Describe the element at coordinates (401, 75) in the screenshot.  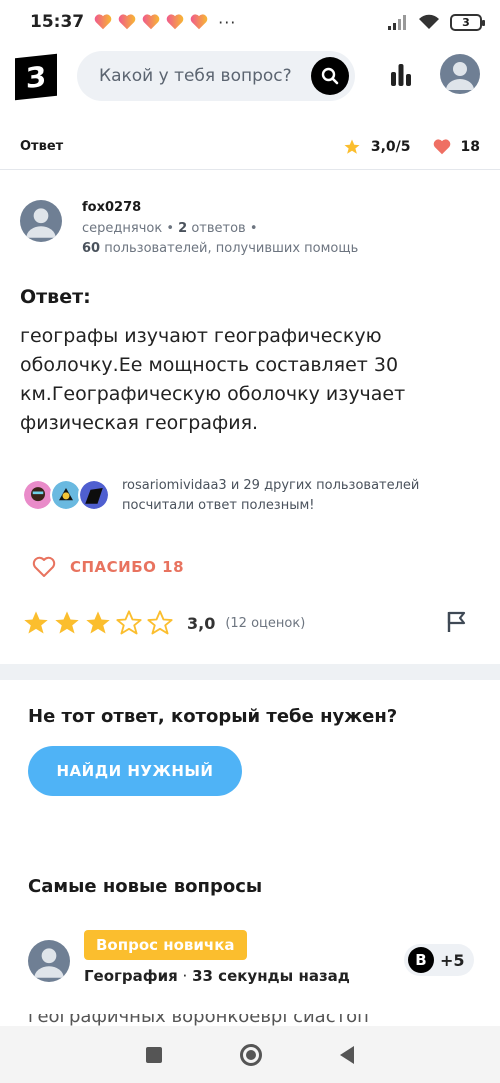
I see `stats-icon` at that location.